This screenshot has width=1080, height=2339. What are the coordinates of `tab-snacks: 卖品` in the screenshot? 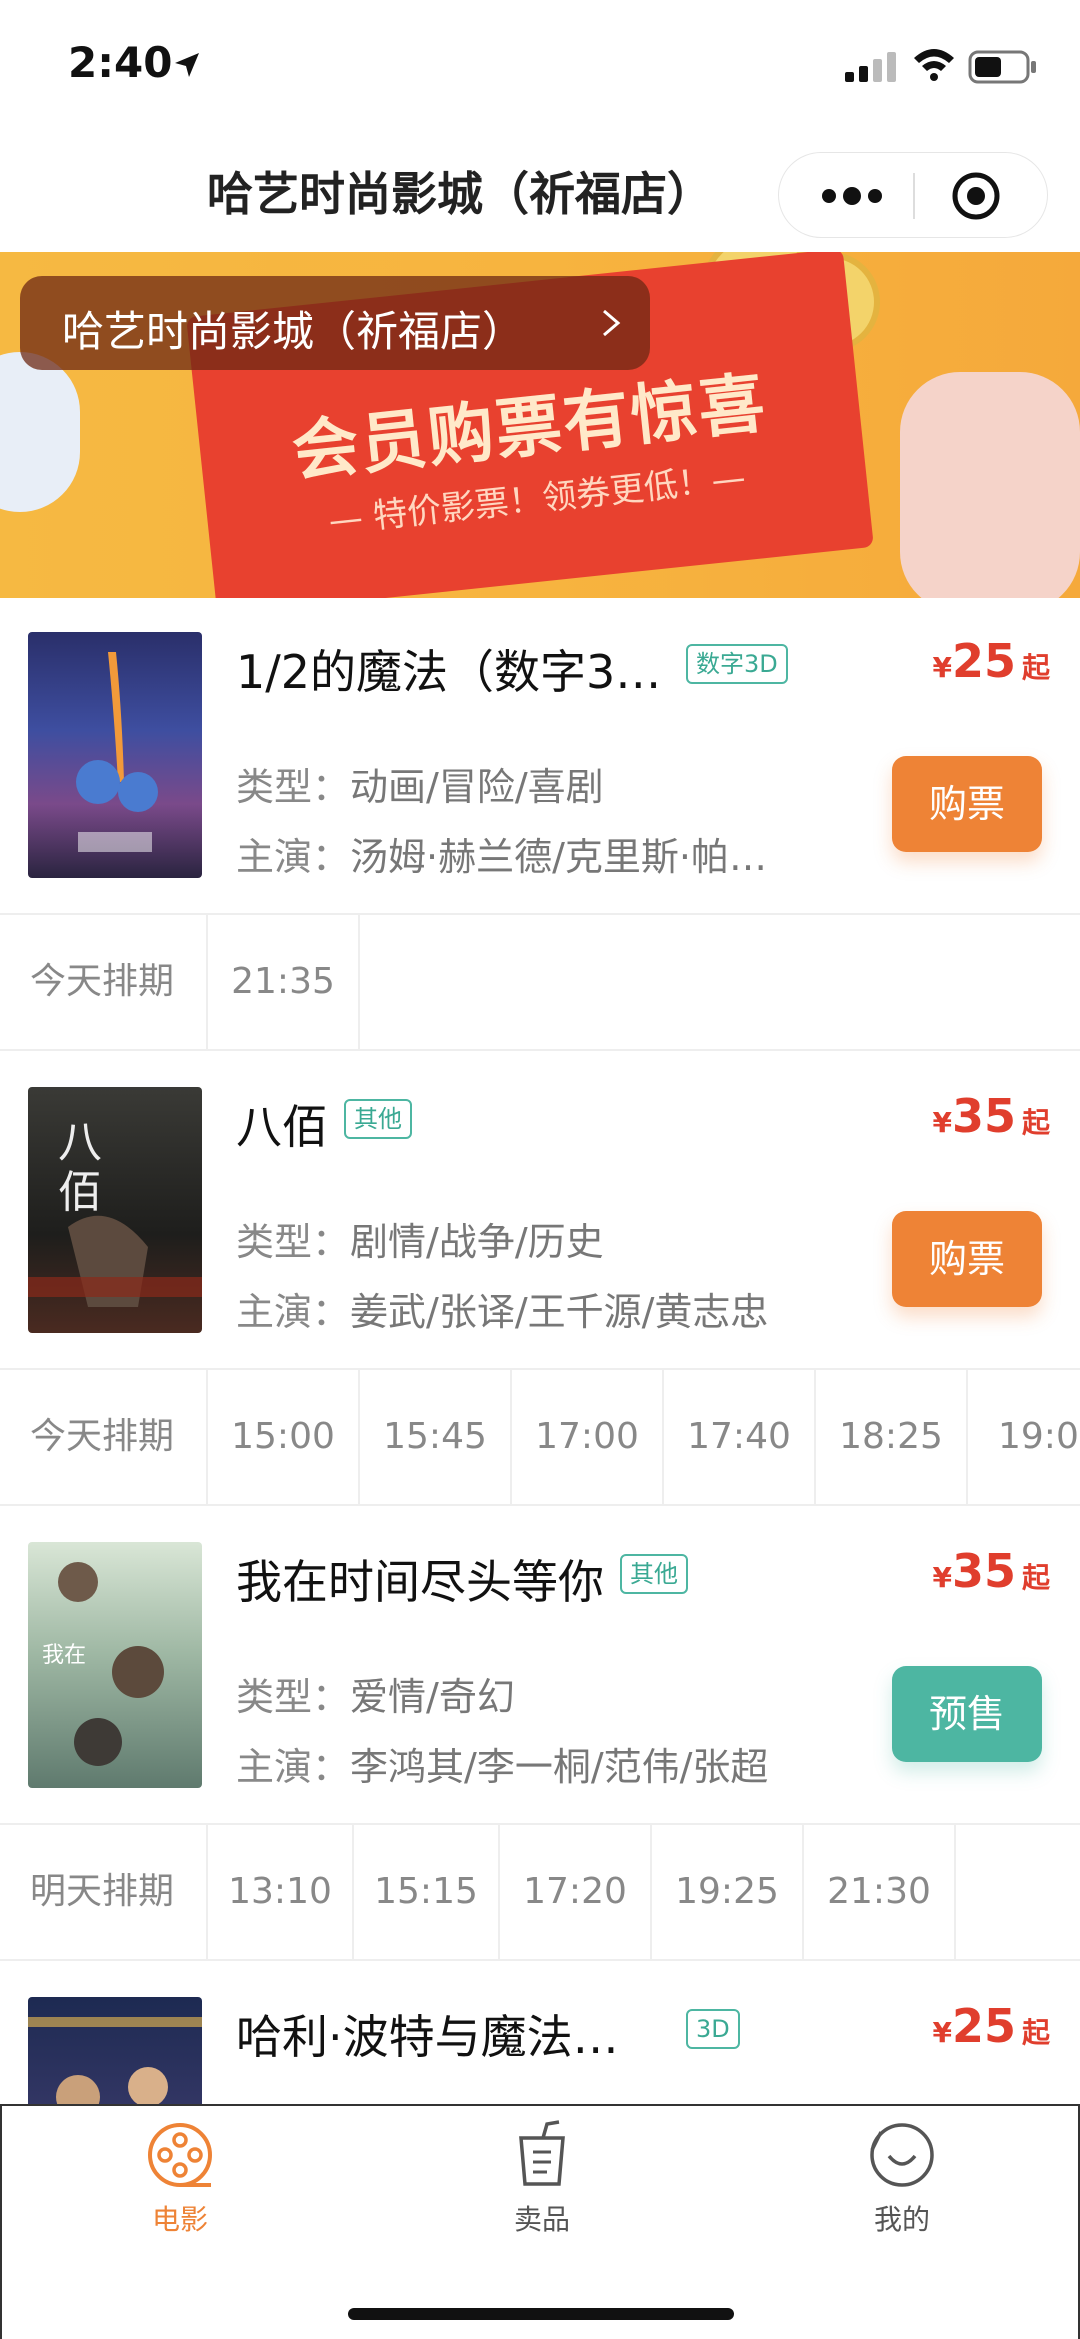 It's located at (542, 2179).